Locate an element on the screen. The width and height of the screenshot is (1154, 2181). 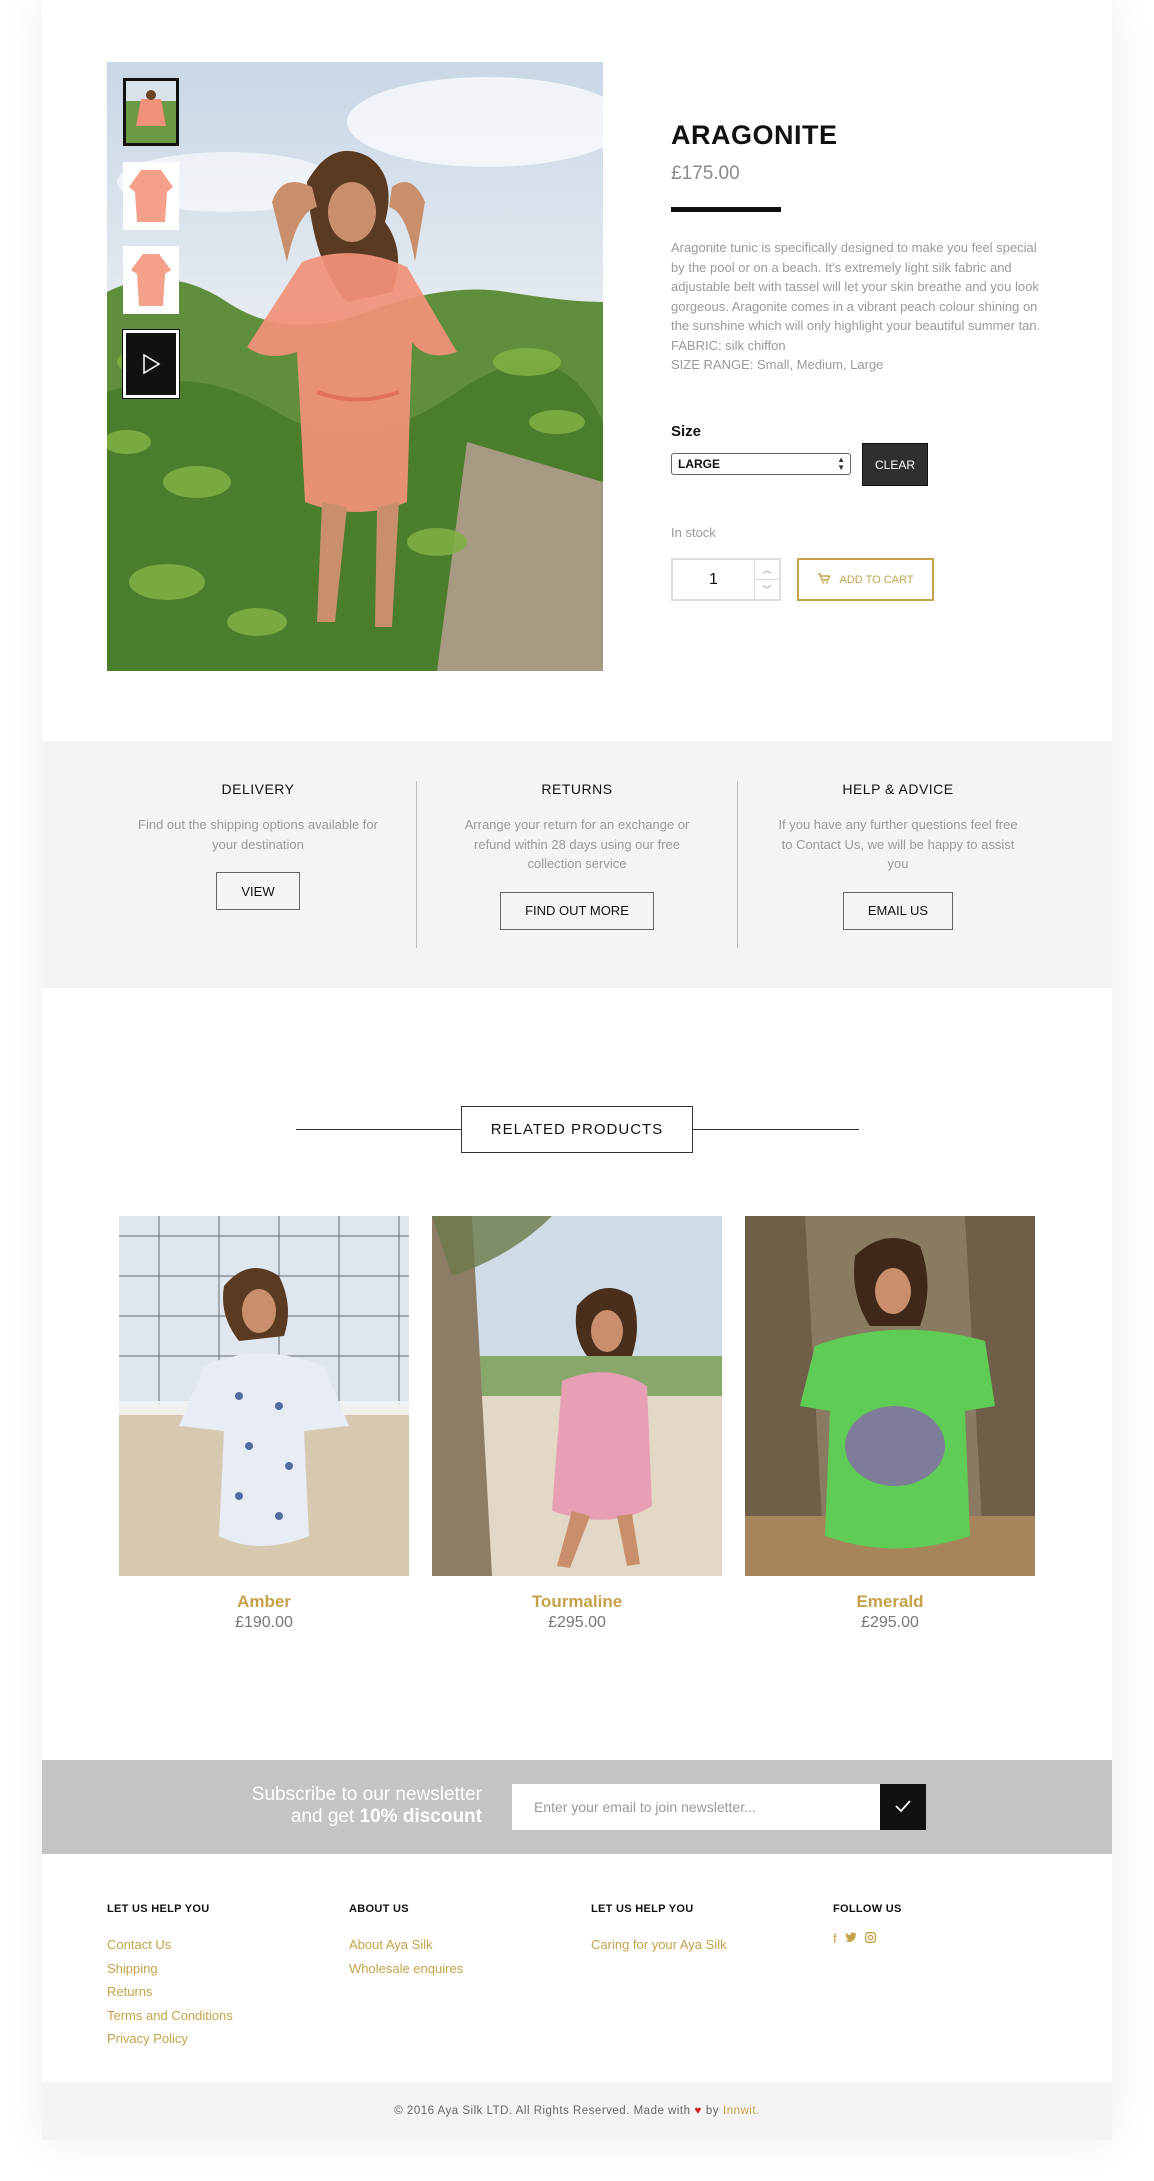
credit-link: Innwit. is located at coordinates (741, 2111).